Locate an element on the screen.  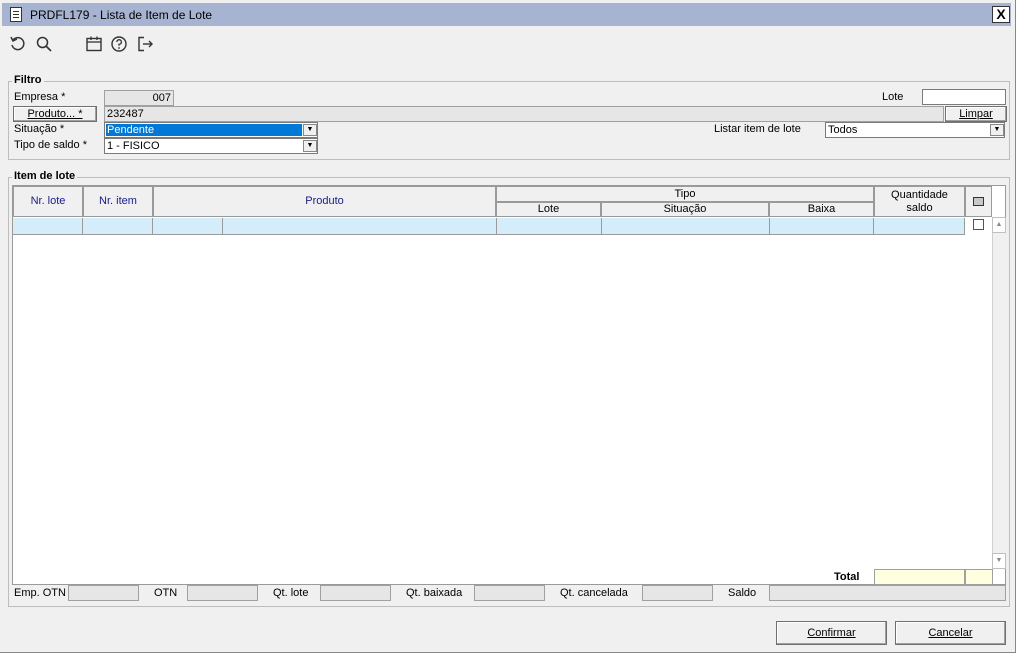
produto-button: Produto... * is located at coordinates (55, 114).